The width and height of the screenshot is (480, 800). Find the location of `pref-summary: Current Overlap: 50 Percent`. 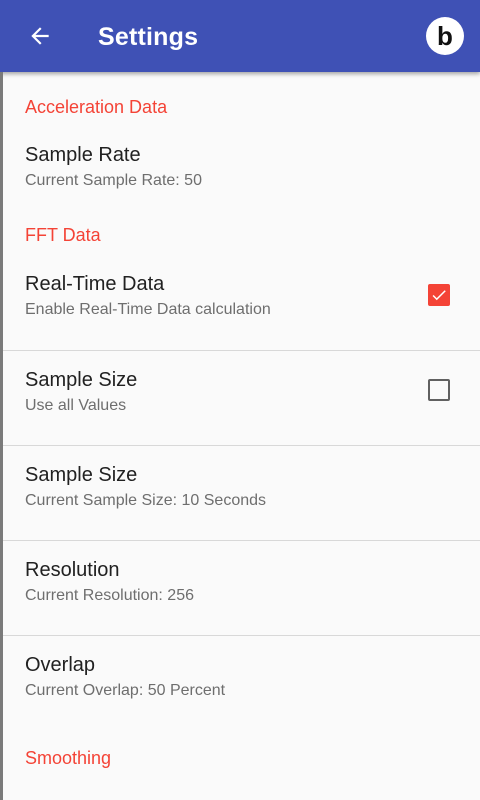

pref-summary: Current Overlap: 50 Percent is located at coordinates (125, 690).